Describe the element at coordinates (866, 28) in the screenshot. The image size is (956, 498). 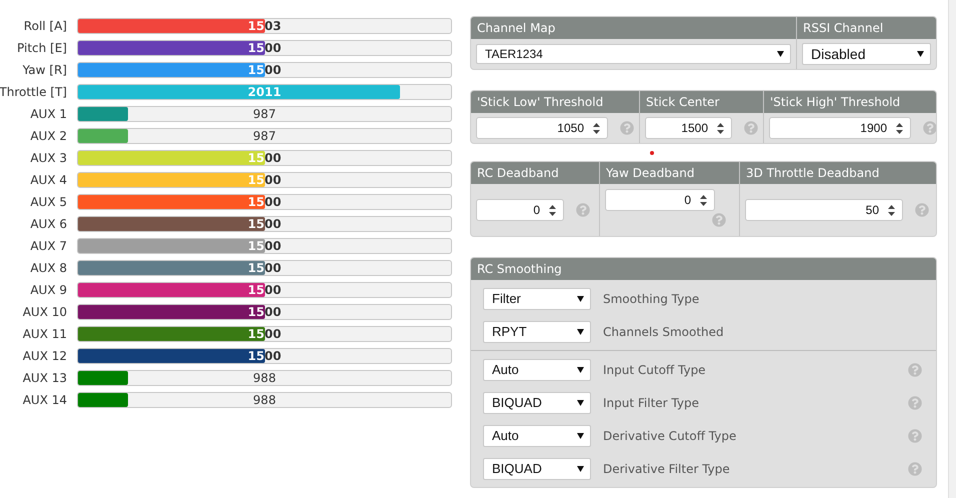
I see `column-heading: RSSI Channel` at that location.